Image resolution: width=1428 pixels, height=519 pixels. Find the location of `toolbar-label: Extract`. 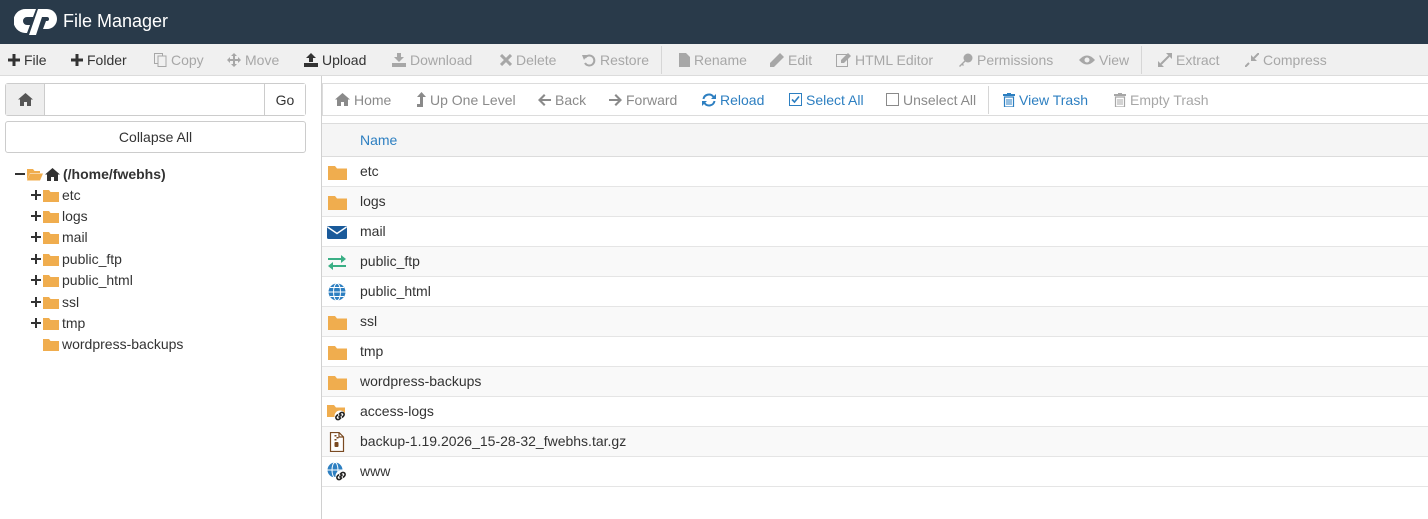

toolbar-label: Extract is located at coordinates (1198, 59).